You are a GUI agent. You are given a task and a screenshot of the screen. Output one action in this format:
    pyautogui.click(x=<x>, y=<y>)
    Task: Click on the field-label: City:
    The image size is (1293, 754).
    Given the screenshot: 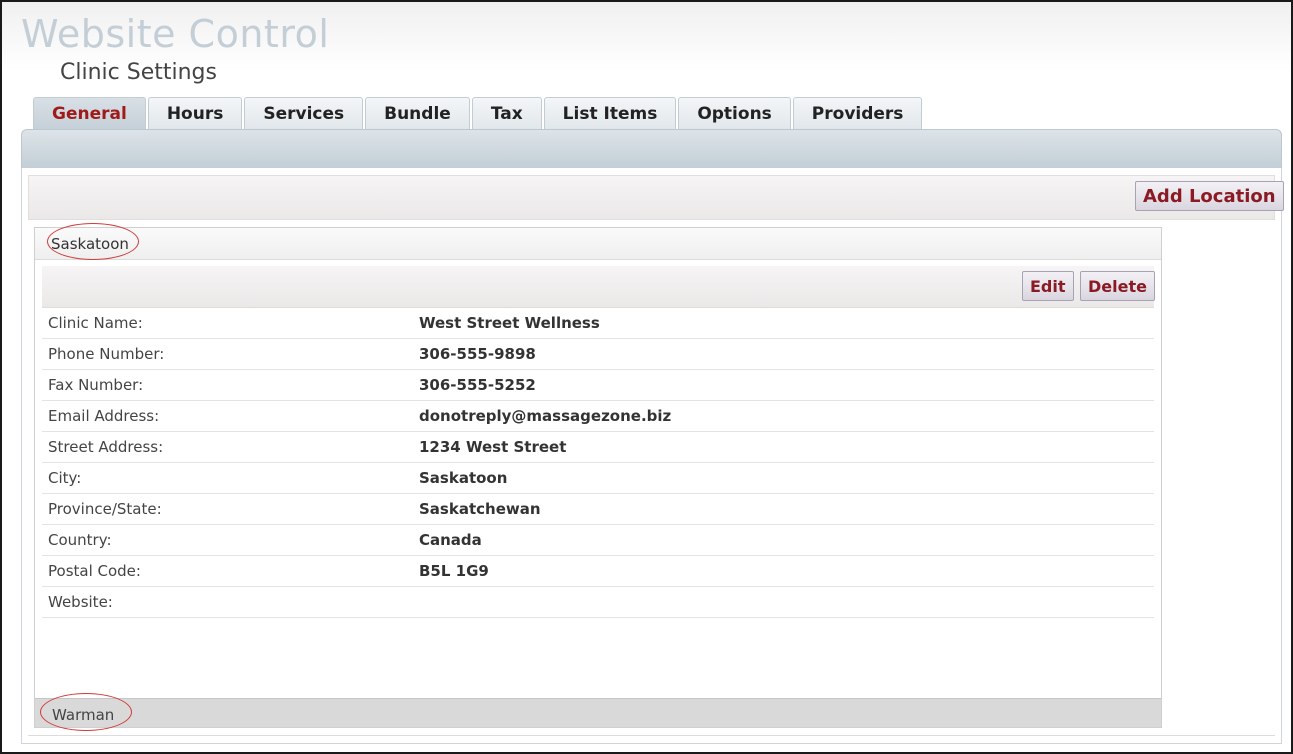 What is the action you would take?
    pyautogui.click(x=65, y=478)
    